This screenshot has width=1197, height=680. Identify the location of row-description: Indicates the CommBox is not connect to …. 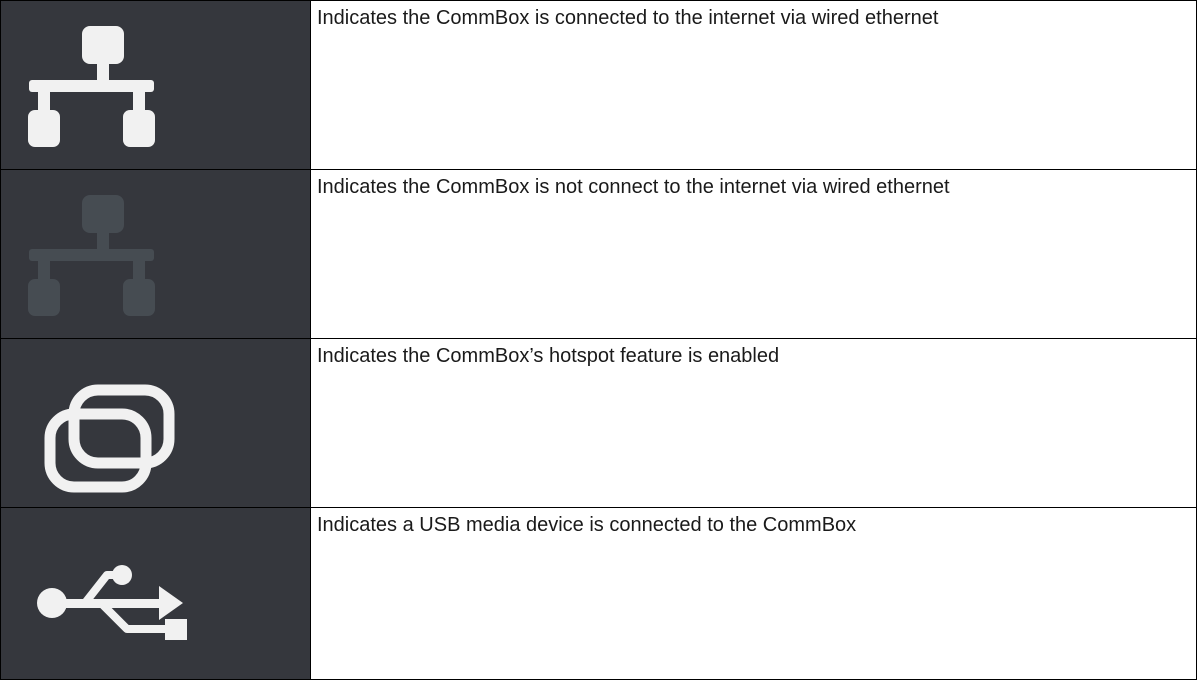
(633, 187).